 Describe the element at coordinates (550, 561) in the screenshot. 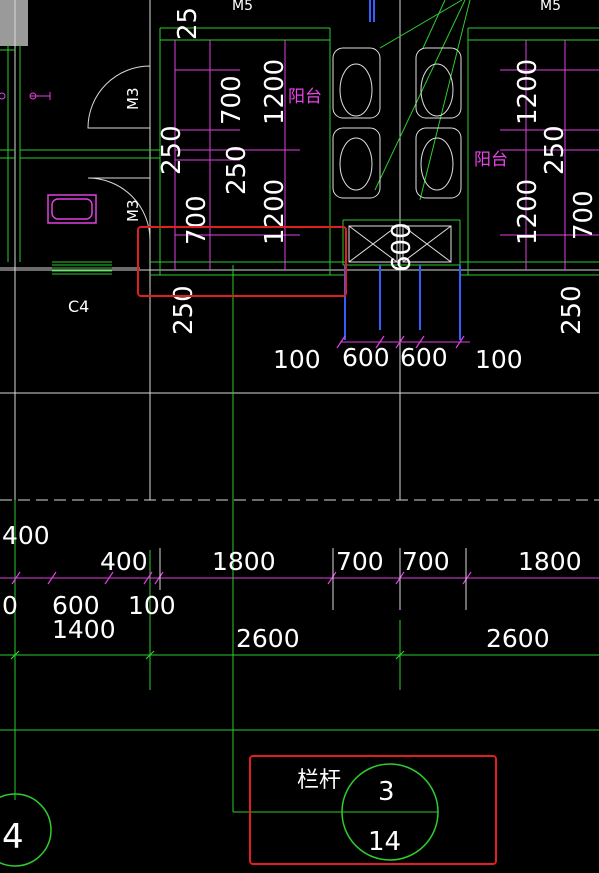

I see `dim-row3-4: 1800` at that location.